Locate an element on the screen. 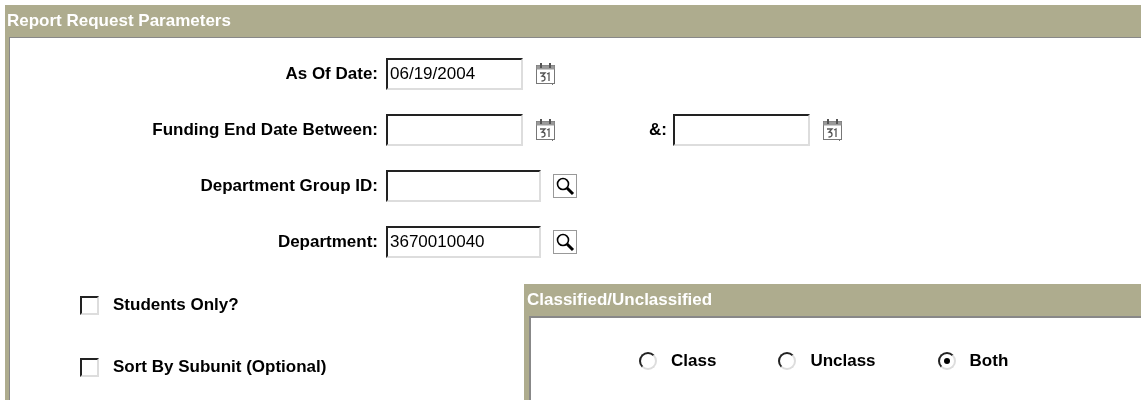 Image resolution: width=1141 pixels, height=400 pixels. checkbox-label: Students Only? is located at coordinates (176, 305).